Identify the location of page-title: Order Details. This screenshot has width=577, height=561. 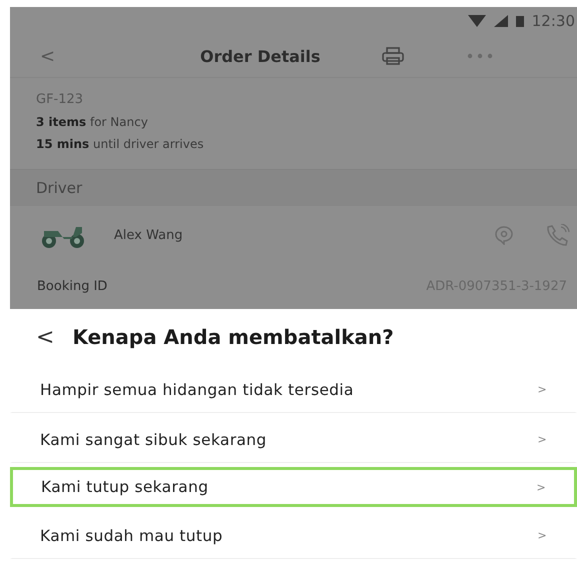
(260, 56).